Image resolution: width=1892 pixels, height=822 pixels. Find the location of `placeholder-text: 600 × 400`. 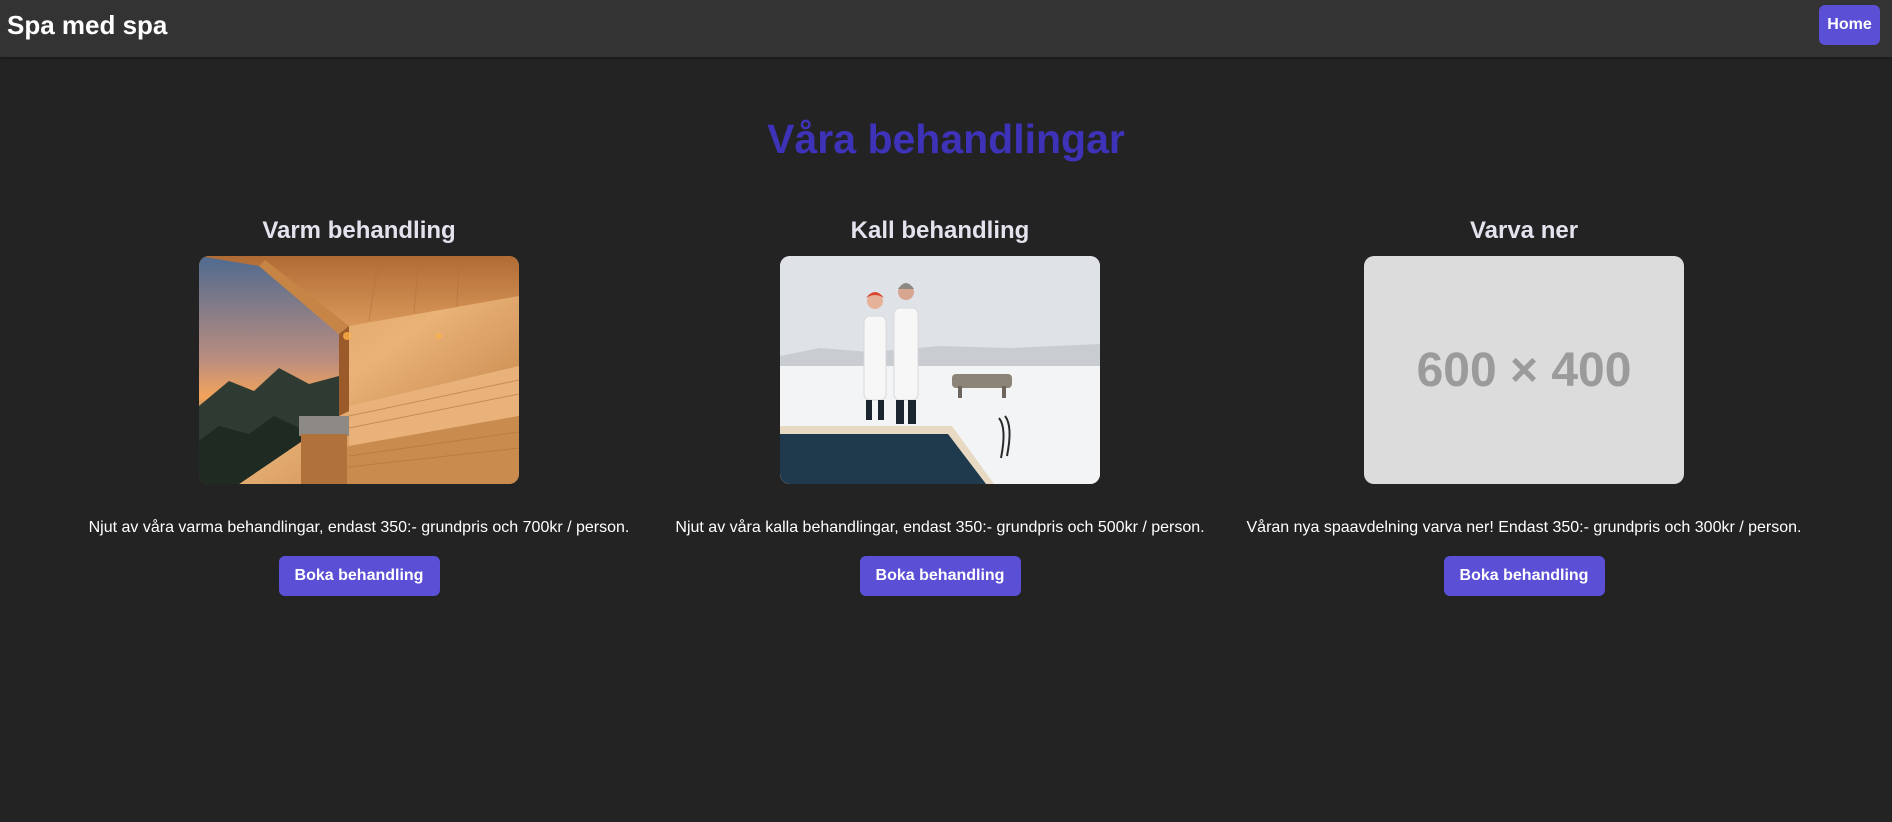

placeholder-text: 600 × 400 is located at coordinates (1524, 370).